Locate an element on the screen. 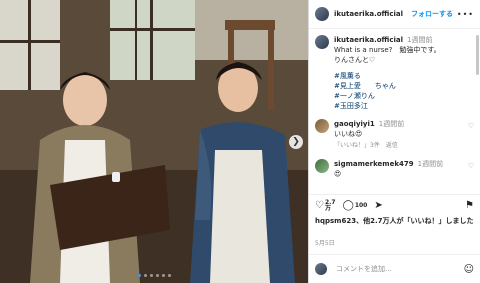  caption-line2: りんさんと♡ is located at coordinates (355, 60).